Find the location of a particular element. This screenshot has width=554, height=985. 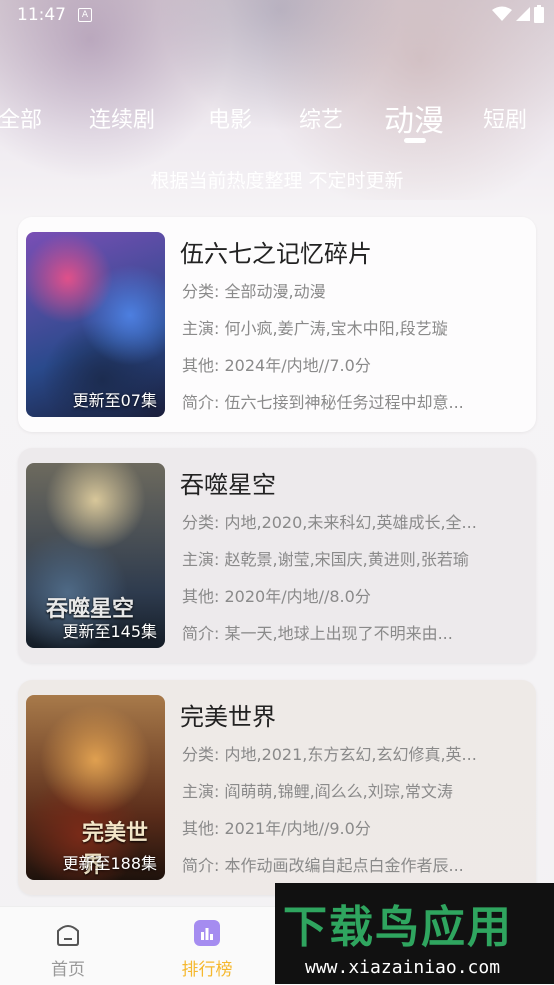

item-other: 其他: 2020年/内地//8.0分 is located at coordinates (276, 596).